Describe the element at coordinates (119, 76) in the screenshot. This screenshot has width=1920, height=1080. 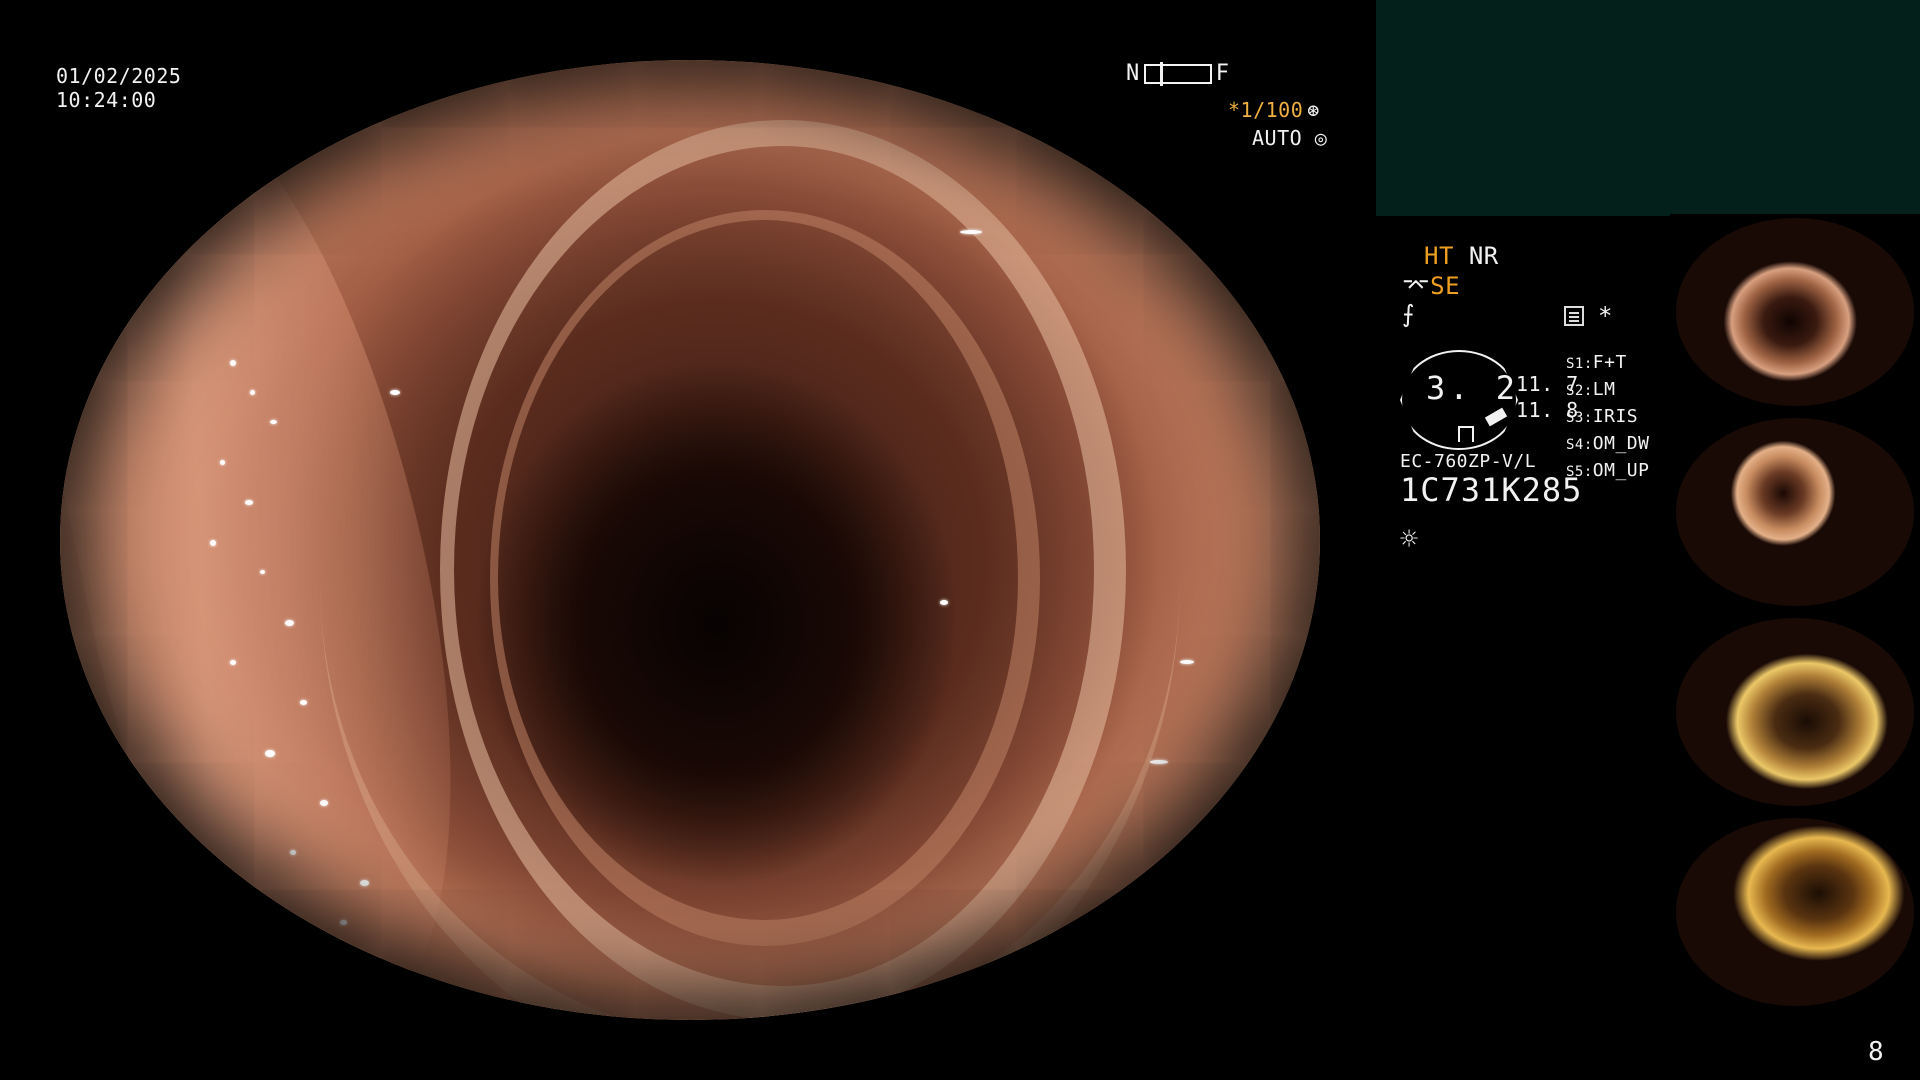
I see `date-text: 01/02/2025` at that location.